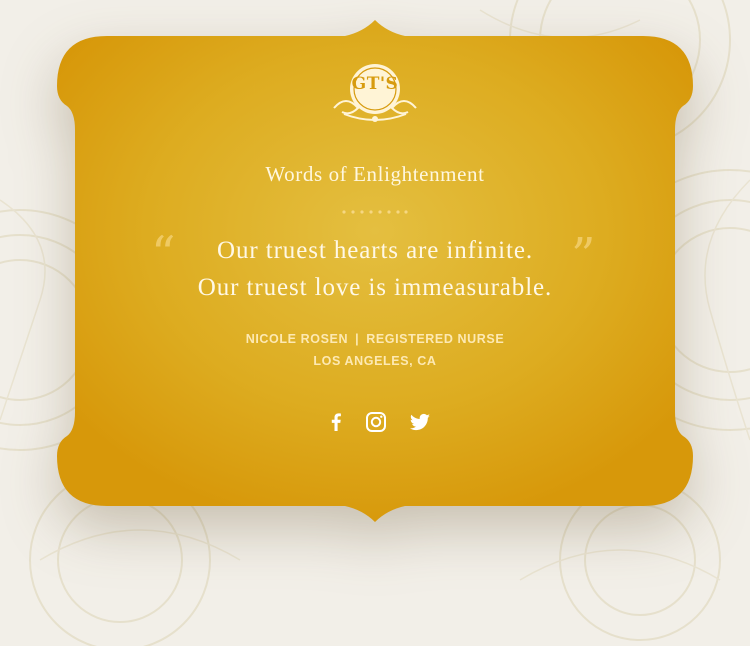  What do you see at coordinates (297, 339) in the screenshot?
I see `attribution-name: NICOLE ROSEN` at bounding box center [297, 339].